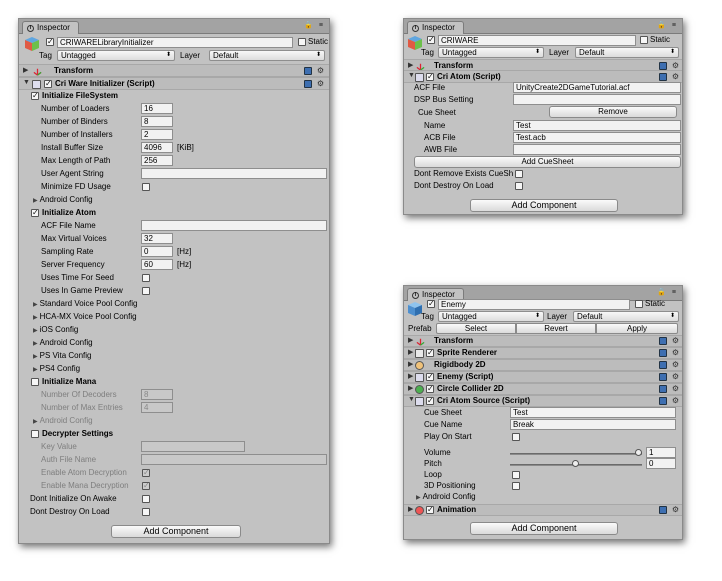 This screenshot has height=581, width=722. I want to click on component-cri-atom-source: ▼ ✓ Cri Atom Source (Script) ⚙, so click(543, 401).